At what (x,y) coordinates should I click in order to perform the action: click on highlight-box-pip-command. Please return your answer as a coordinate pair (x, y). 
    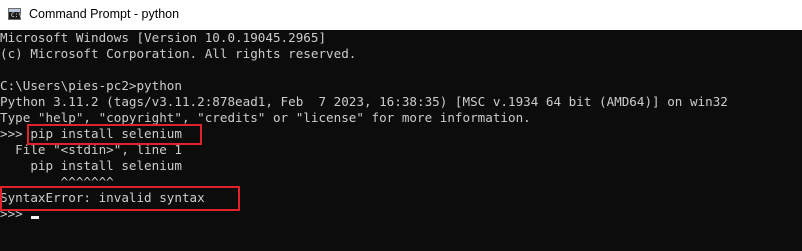
    Looking at the image, I should click on (114, 134).